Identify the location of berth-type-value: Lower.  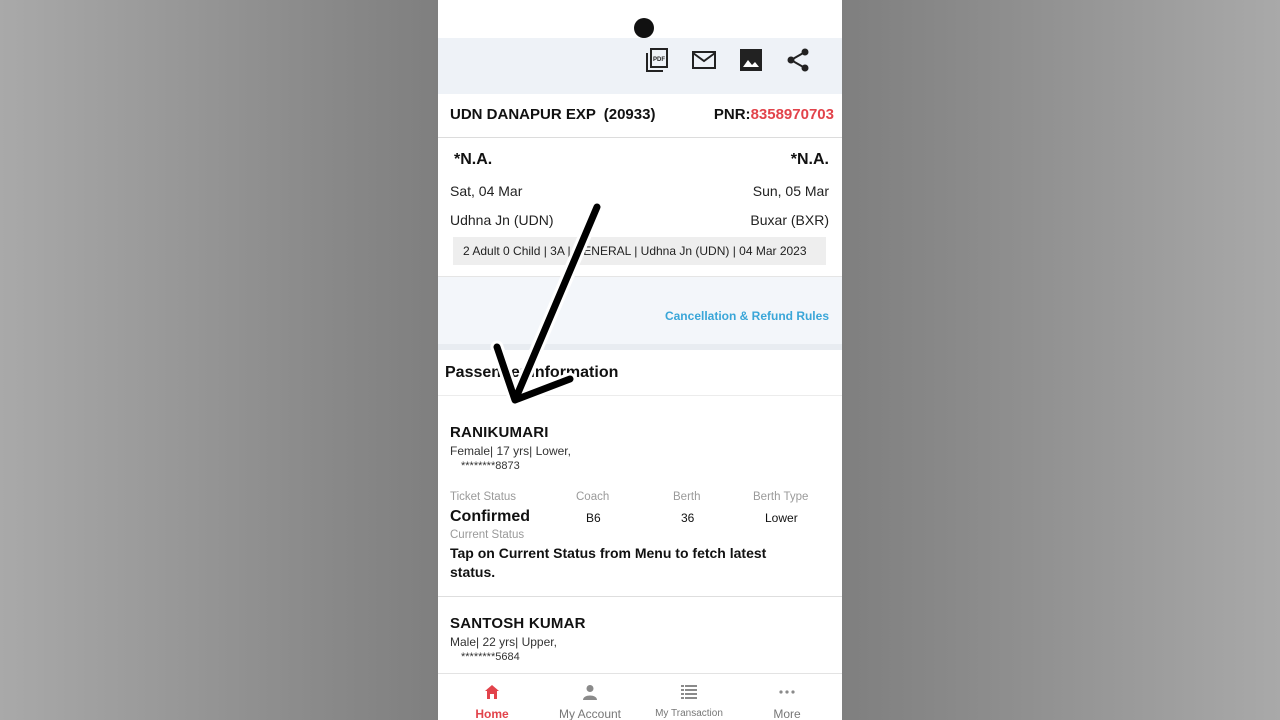
(781, 518).